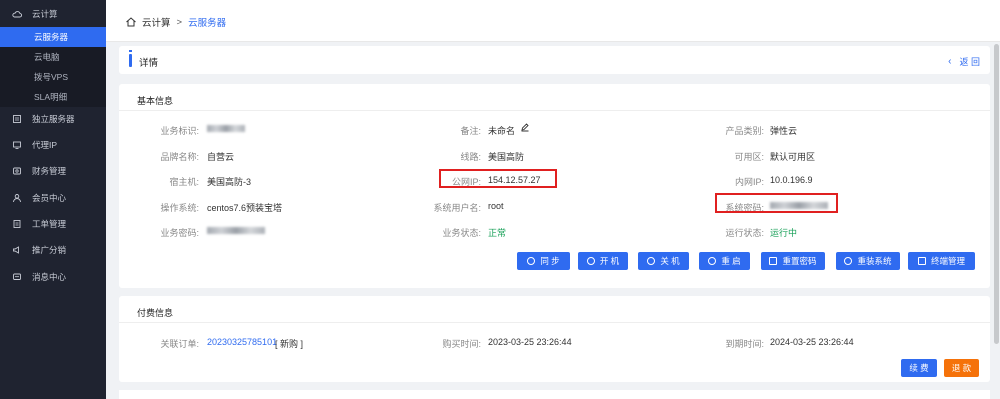 The image size is (1000, 399). What do you see at coordinates (496, 206) in the screenshot?
I see `sys-user-value: root` at bounding box center [496, 206].